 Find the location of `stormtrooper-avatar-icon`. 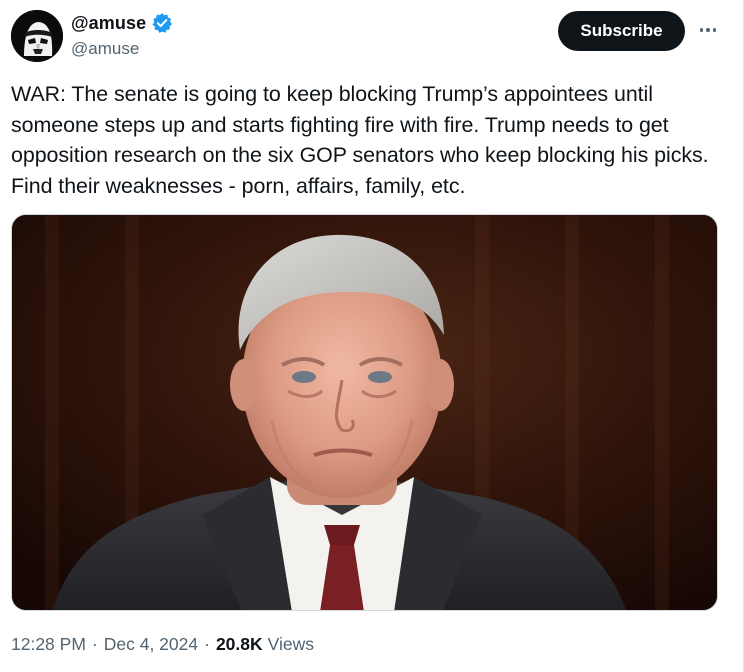

stormtrooper-avatar-icon is located at coordinates (37, 36).